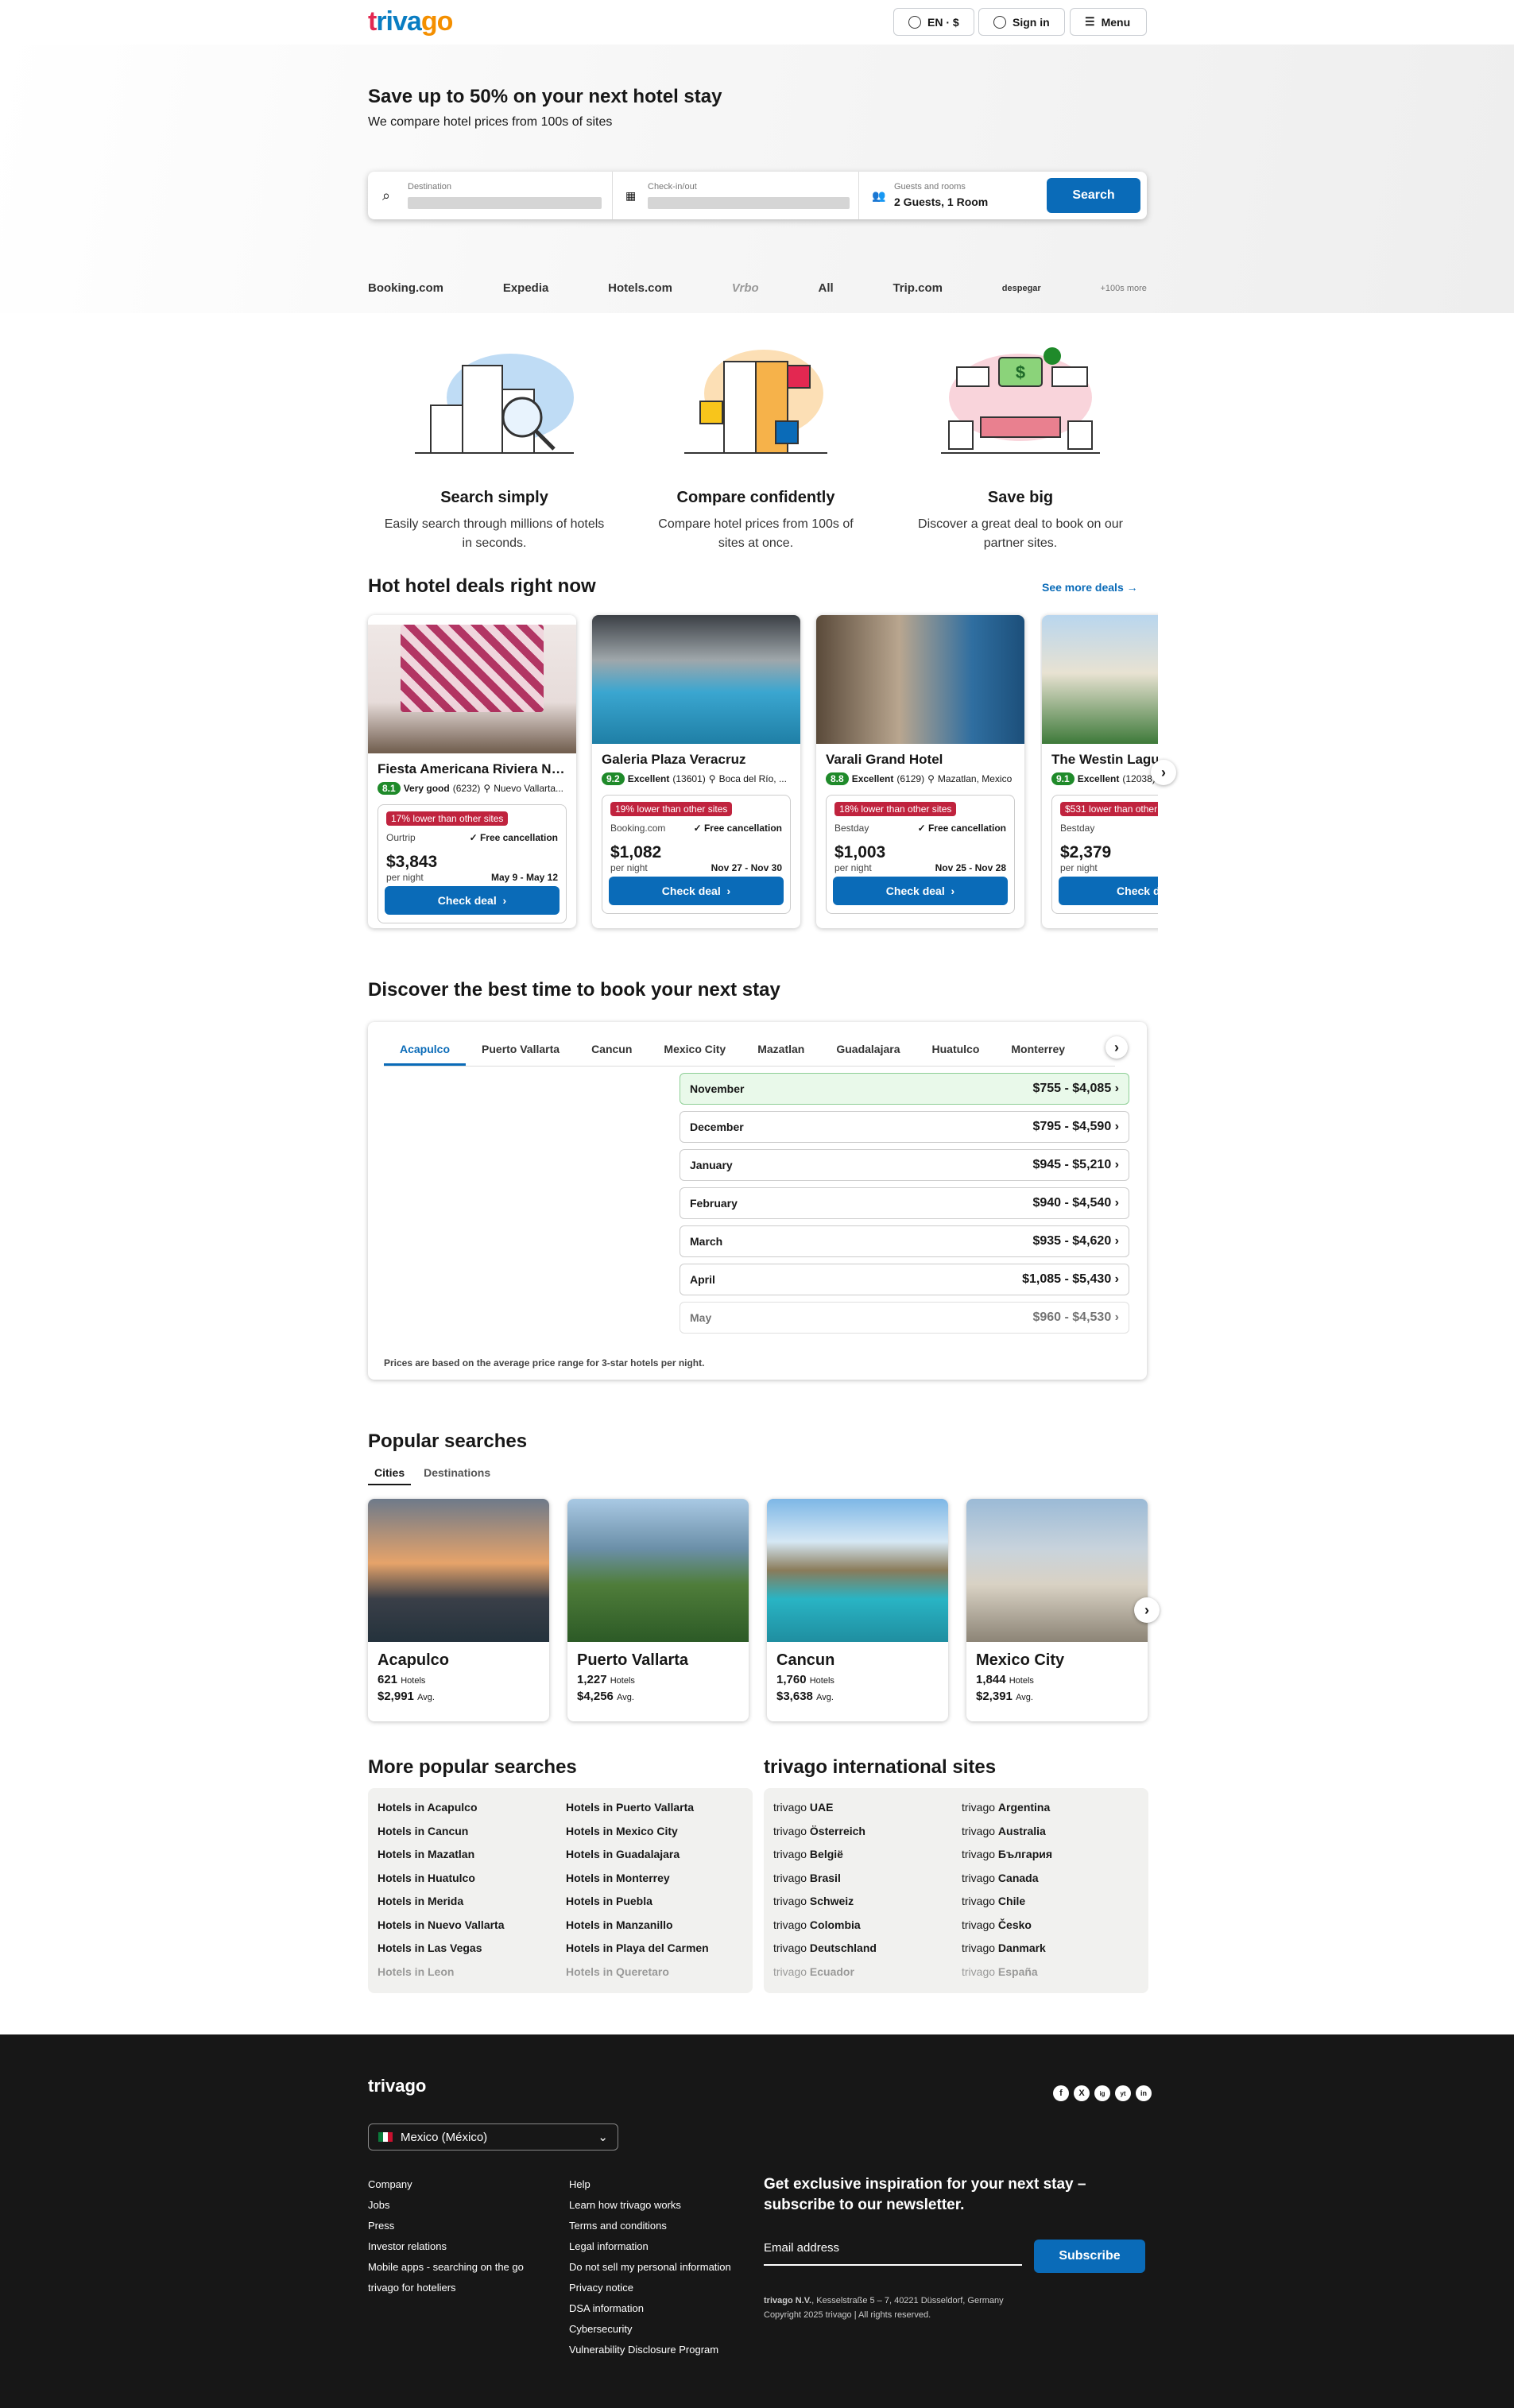 This screenshot has width=1514, height=2408. What do you see at coordinates (862, 1929) in the screenshot?
I see `intl-site-link: trivago Colombia` at bounding box center [862, 1929].